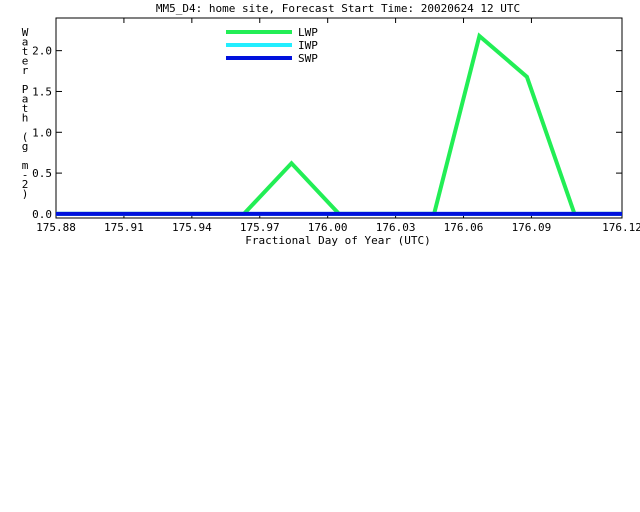 This screenshot has height=512, width=640. I want to click on x-axis-label: Fractional Day of Year (UTC), so click(337, 240).